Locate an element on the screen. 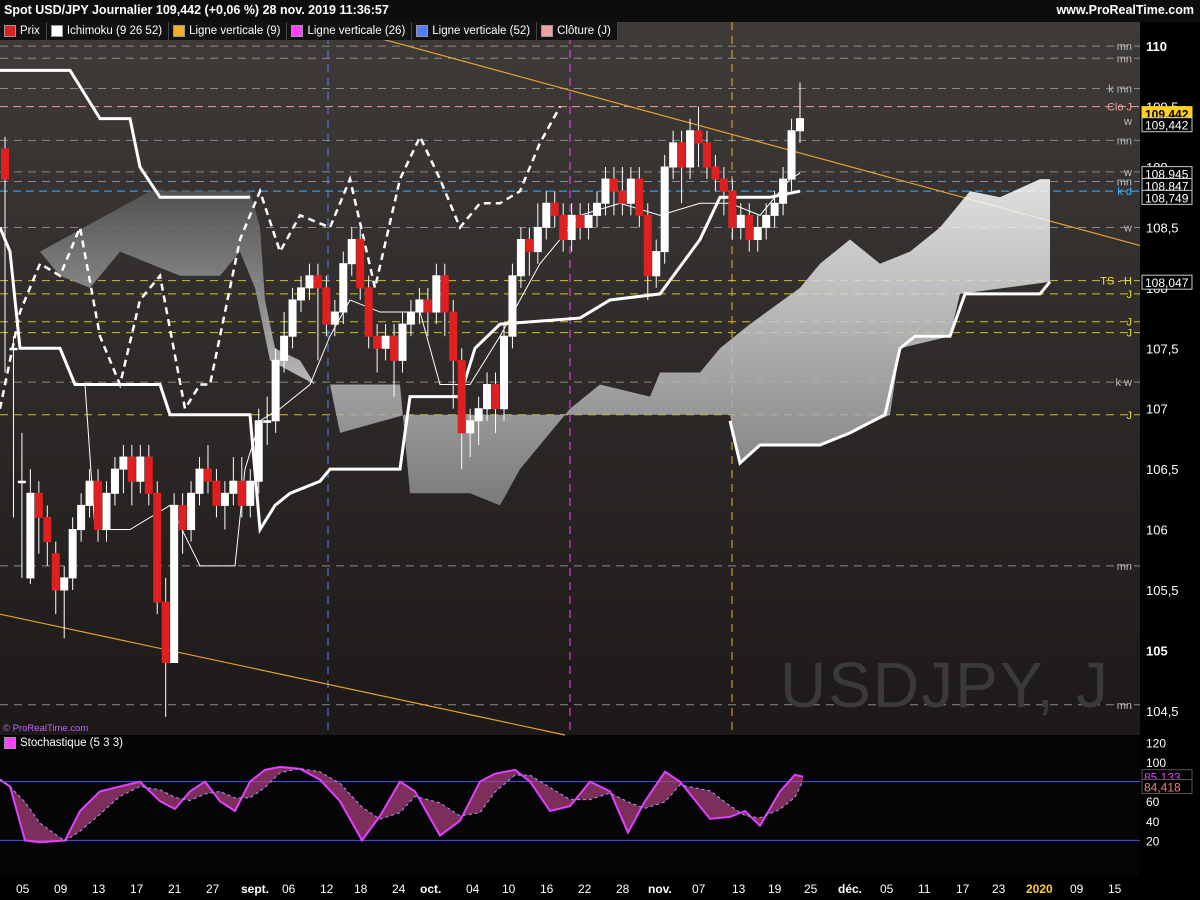 The image size is (1200, 900). price-axis-tick: 107 is located at coordinates (1157, 409).